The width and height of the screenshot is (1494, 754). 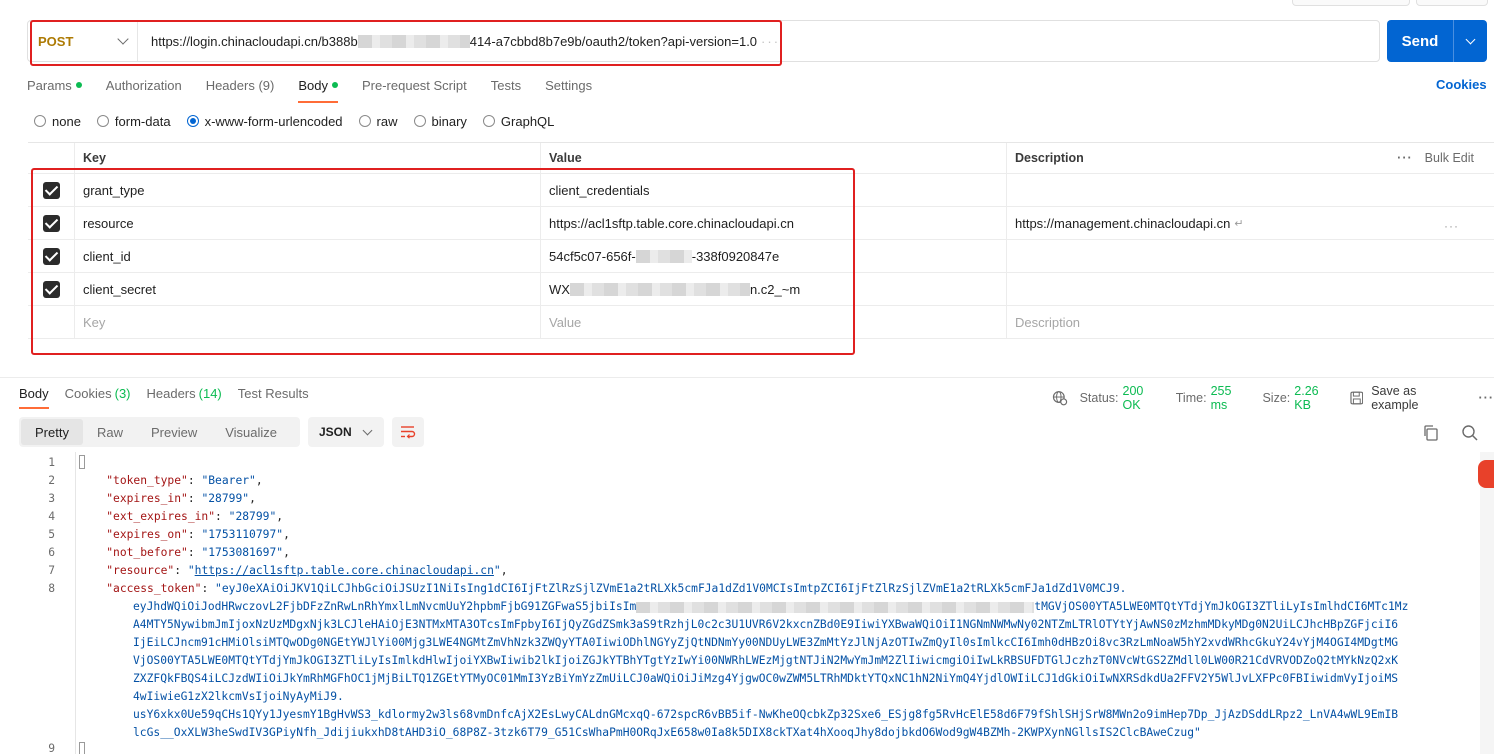 I want to click on response-tab-test-results: Test Results, so click(x=273, y=393).